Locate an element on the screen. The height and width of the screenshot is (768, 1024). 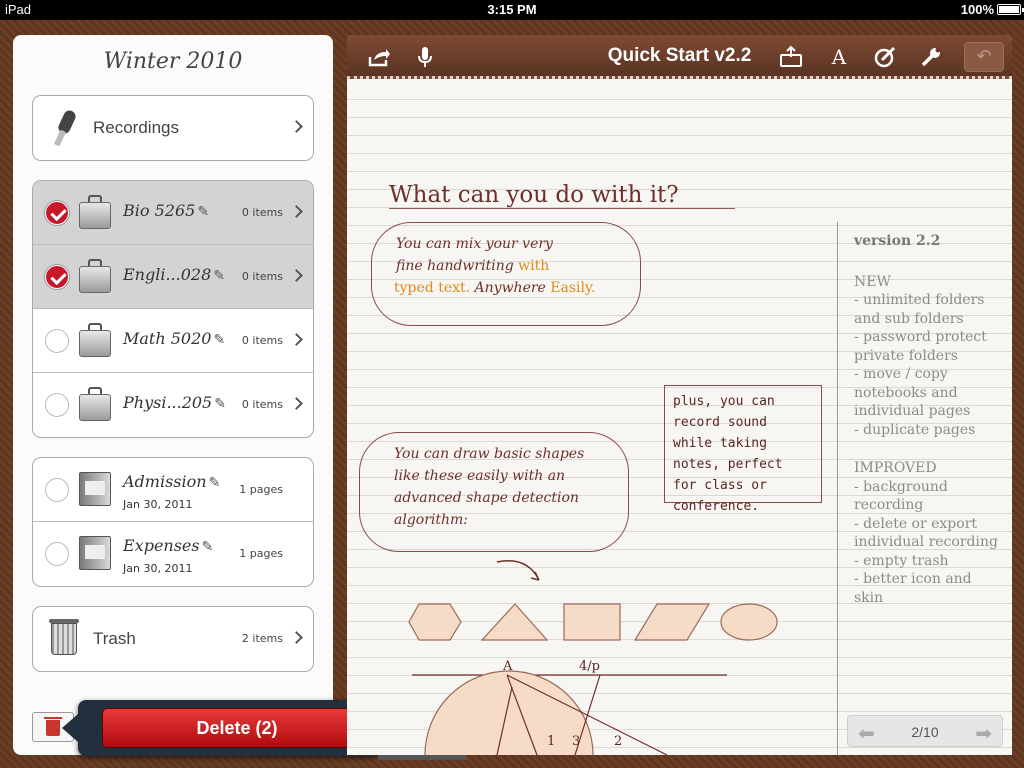
trash-group: Trash 2 items is located at coordinates (173, 639).